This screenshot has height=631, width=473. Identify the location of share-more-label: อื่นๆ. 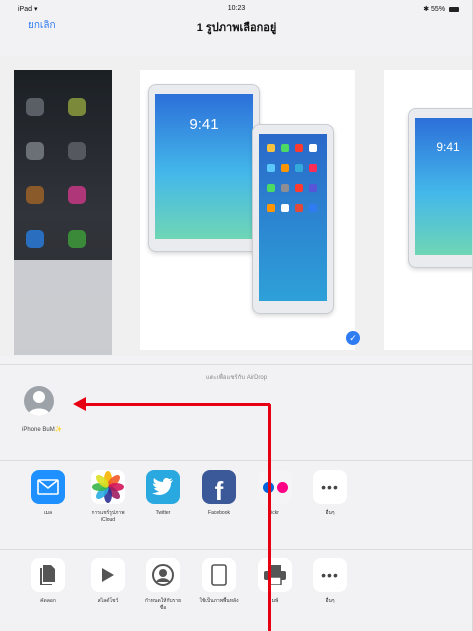
(330, 513).